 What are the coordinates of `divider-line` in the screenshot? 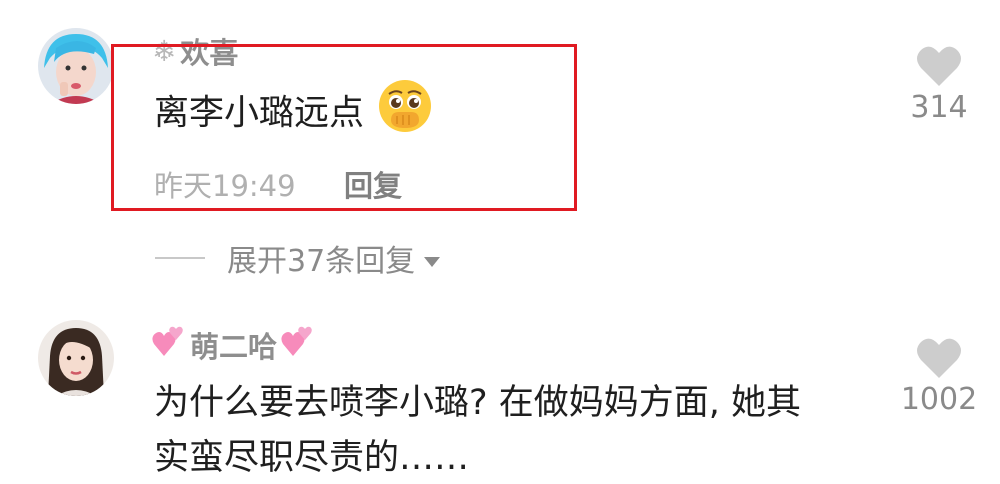 It's located at (180, 258).